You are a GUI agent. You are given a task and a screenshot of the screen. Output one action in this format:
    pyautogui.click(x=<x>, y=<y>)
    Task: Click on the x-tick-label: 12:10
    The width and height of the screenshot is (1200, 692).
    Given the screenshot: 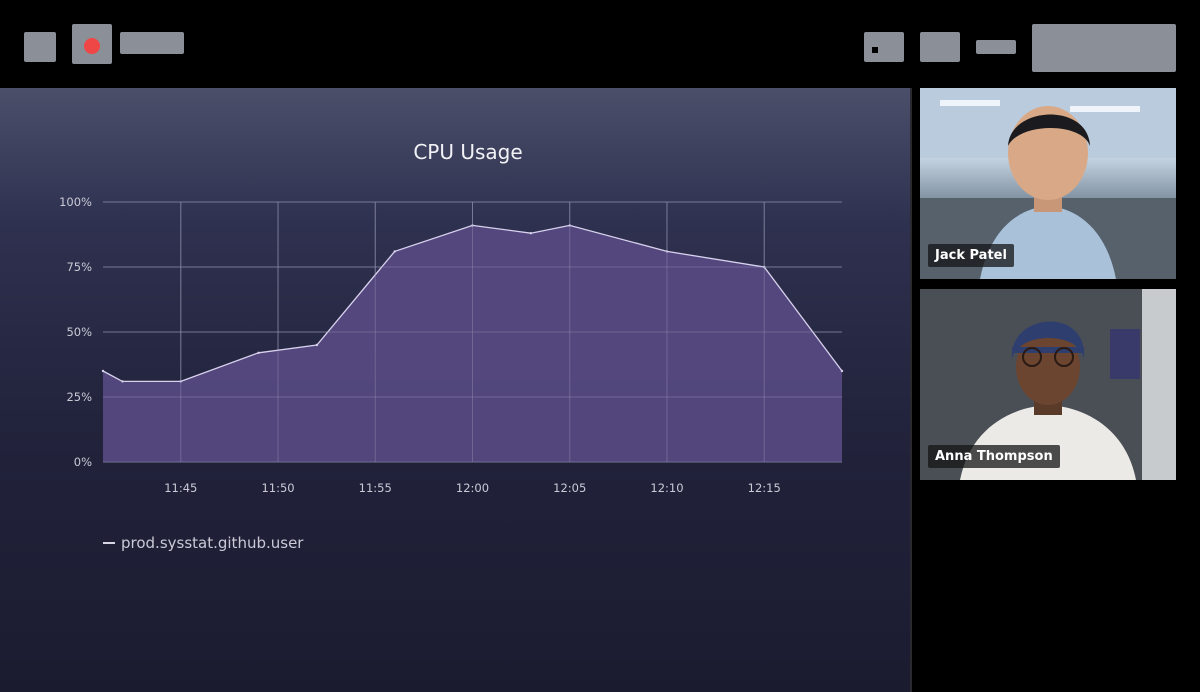 What is the action you would take?
    pyautogui.click(x=666, y=488)
    